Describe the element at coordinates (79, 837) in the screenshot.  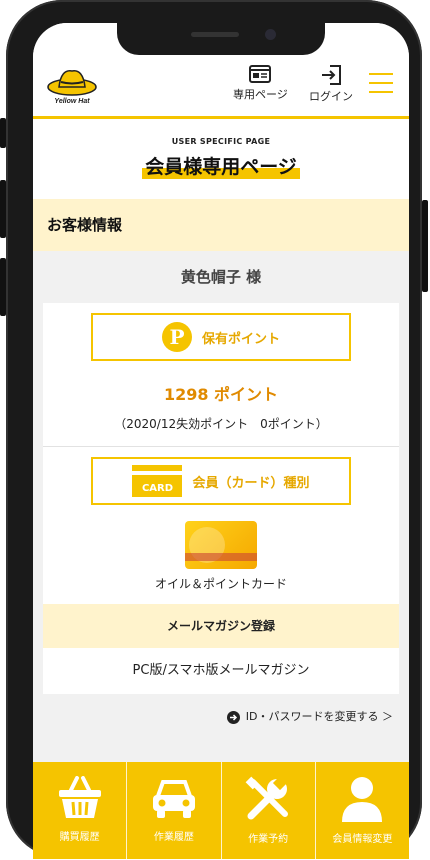
I see `nav-purchase-label: 購買履歴` at that location.